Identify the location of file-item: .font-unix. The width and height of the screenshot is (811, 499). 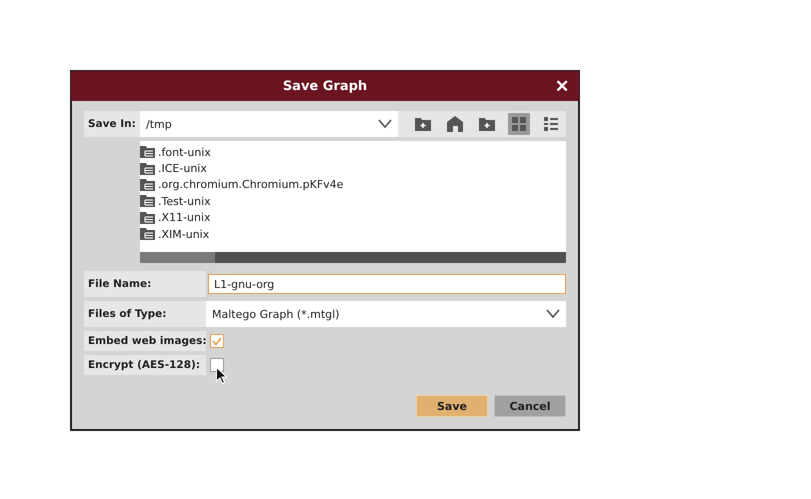
(184, 152).